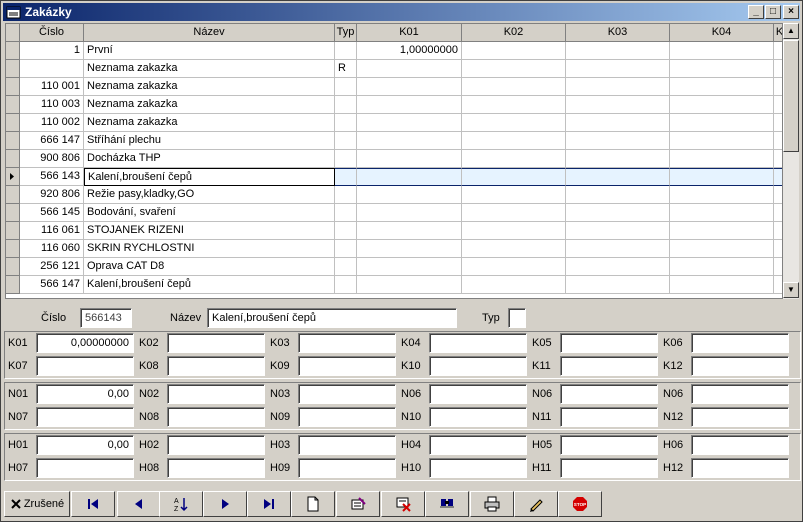  What do you see at coordinates (52, 51) in the screenshot?
I see `grid-cell: 1` at bounding box center [52, 51].